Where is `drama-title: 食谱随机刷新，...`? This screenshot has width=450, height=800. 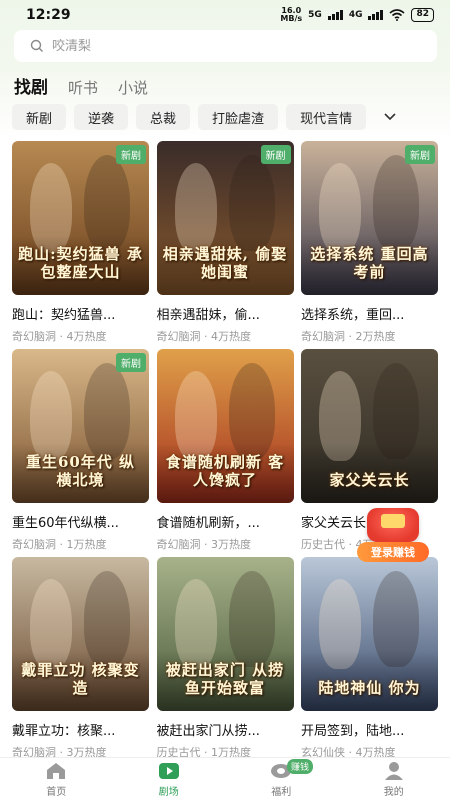
drama-title: 食谱随机刷新，... is located at coordinates (208, 523).